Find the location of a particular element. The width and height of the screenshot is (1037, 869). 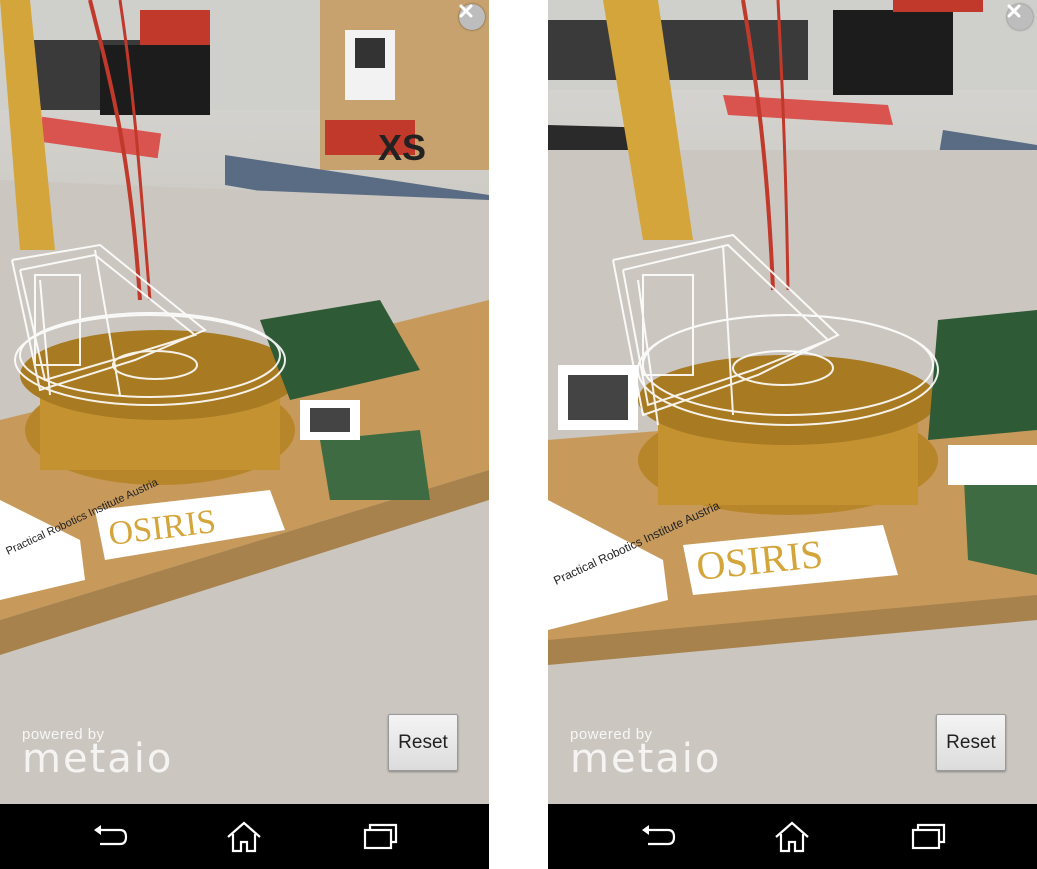

box-label: XS is located at coordinates (402, 147).